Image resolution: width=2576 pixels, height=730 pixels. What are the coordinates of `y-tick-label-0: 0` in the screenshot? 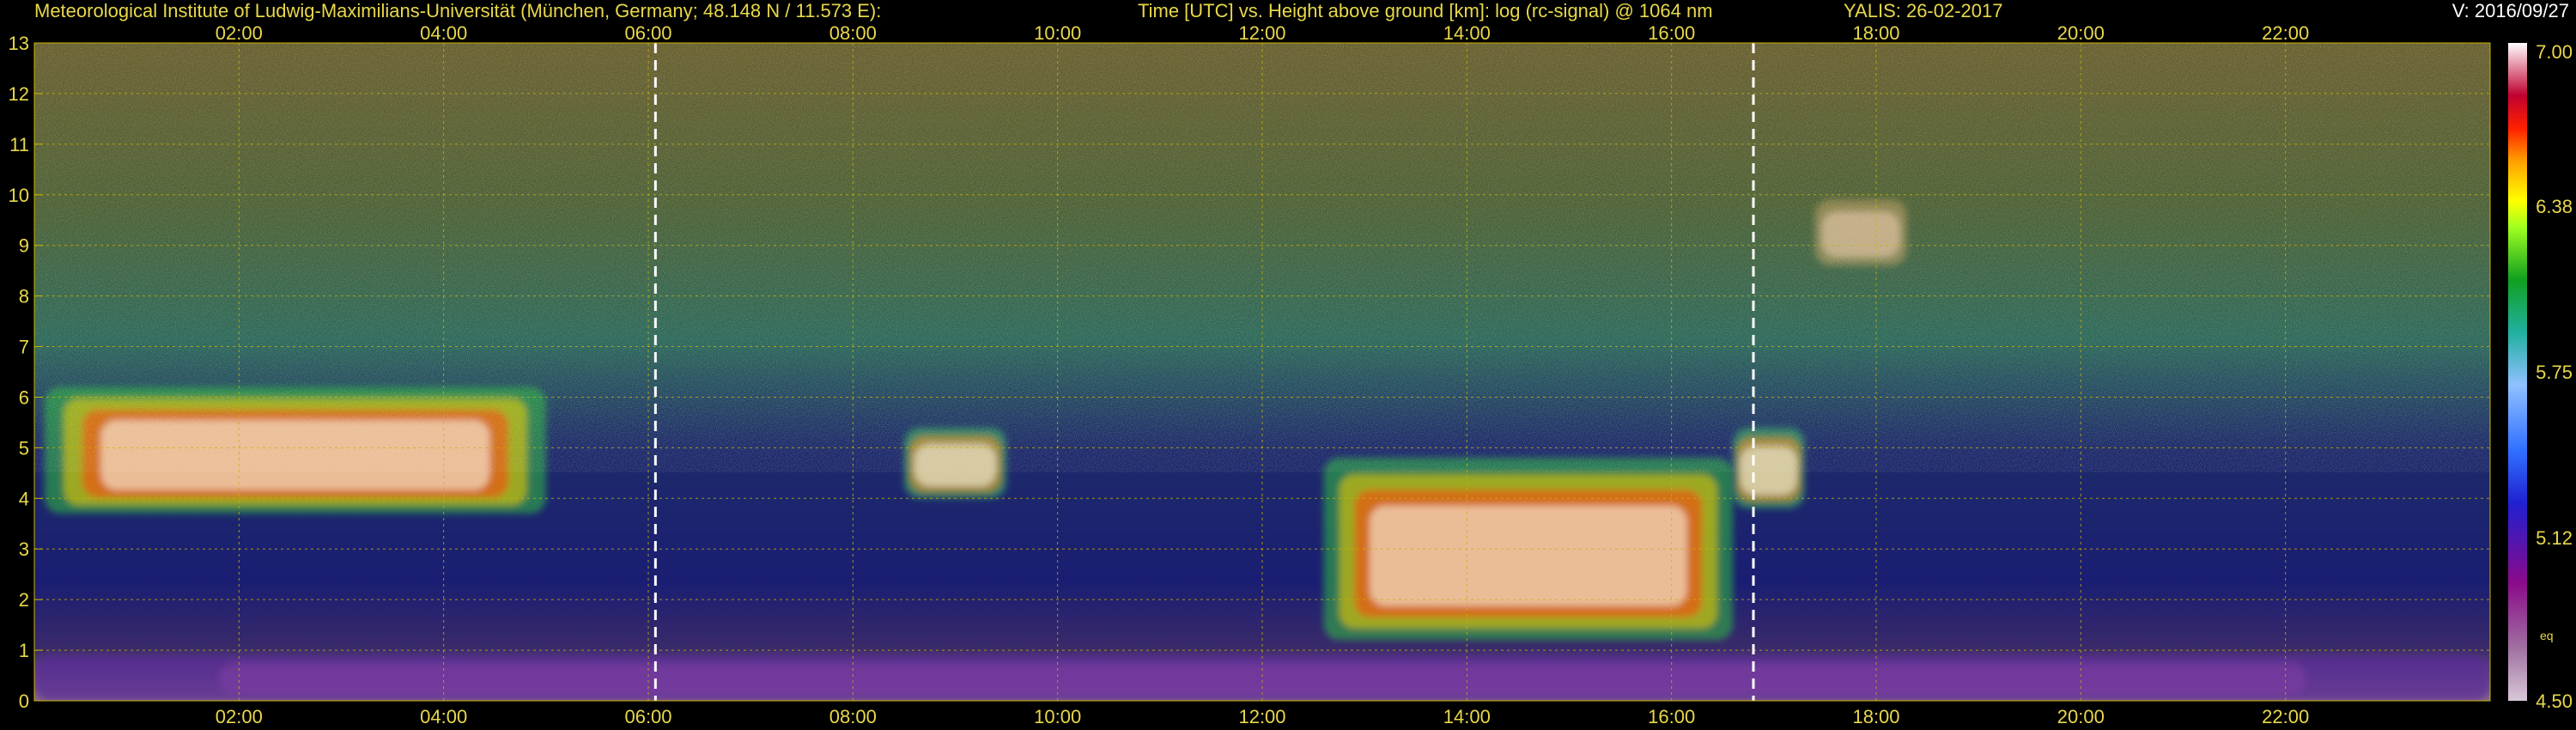 It's located at (24, 701).